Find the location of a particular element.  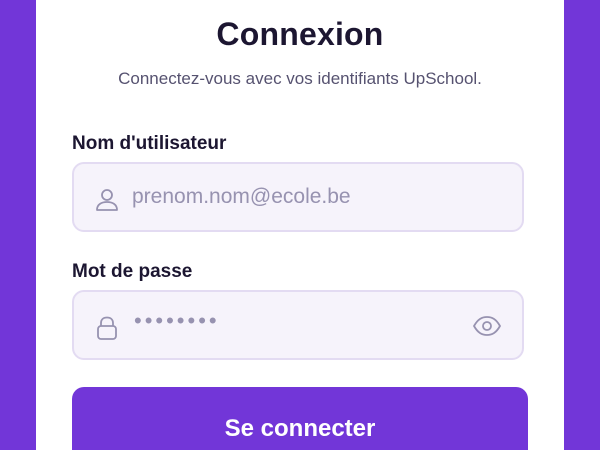

user-icon is located at coordinates (107, 200).